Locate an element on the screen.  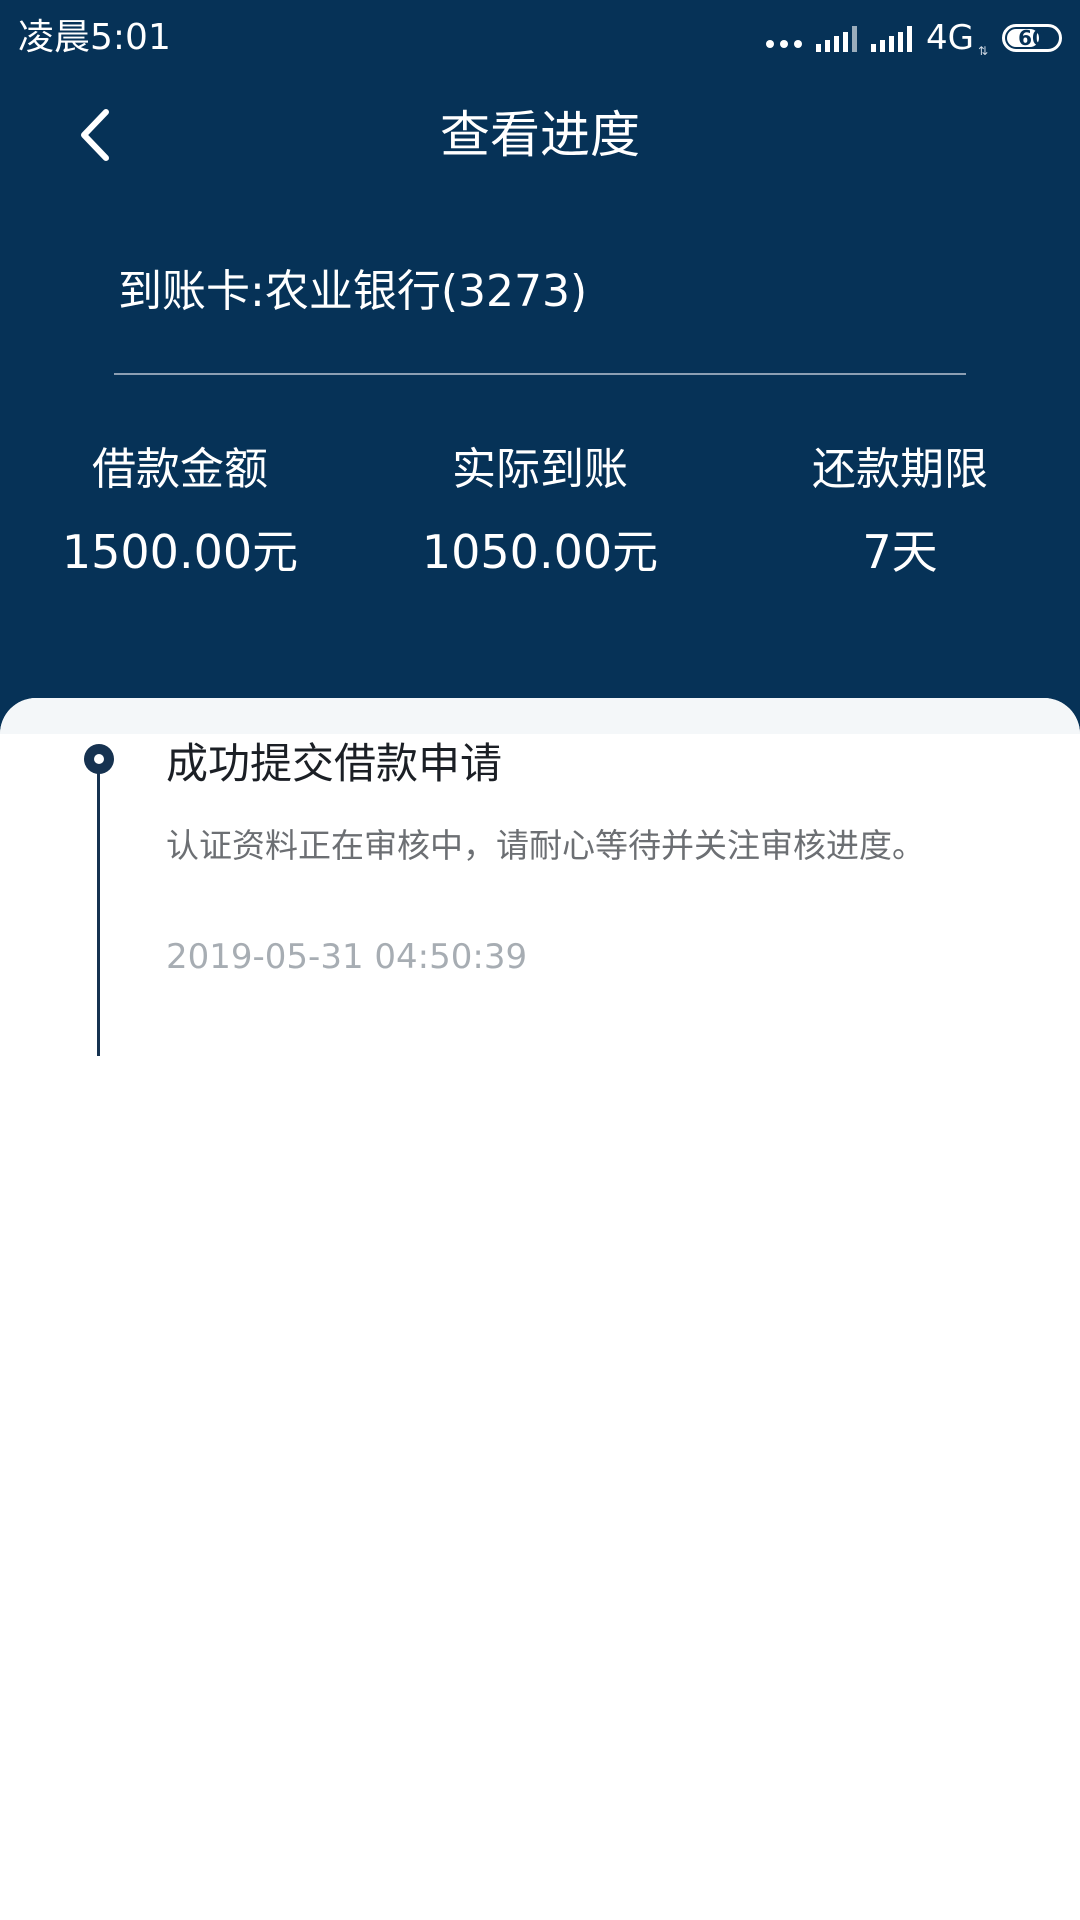
status-time: 凌晨5:01 is located at coordinates (94, 37).